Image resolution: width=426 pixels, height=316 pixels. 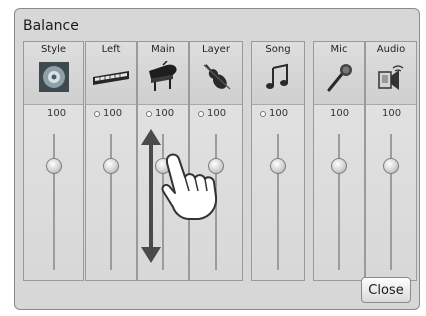 I want to click on channel-strip-audio: Audio 100, so click(x=391, y=161).